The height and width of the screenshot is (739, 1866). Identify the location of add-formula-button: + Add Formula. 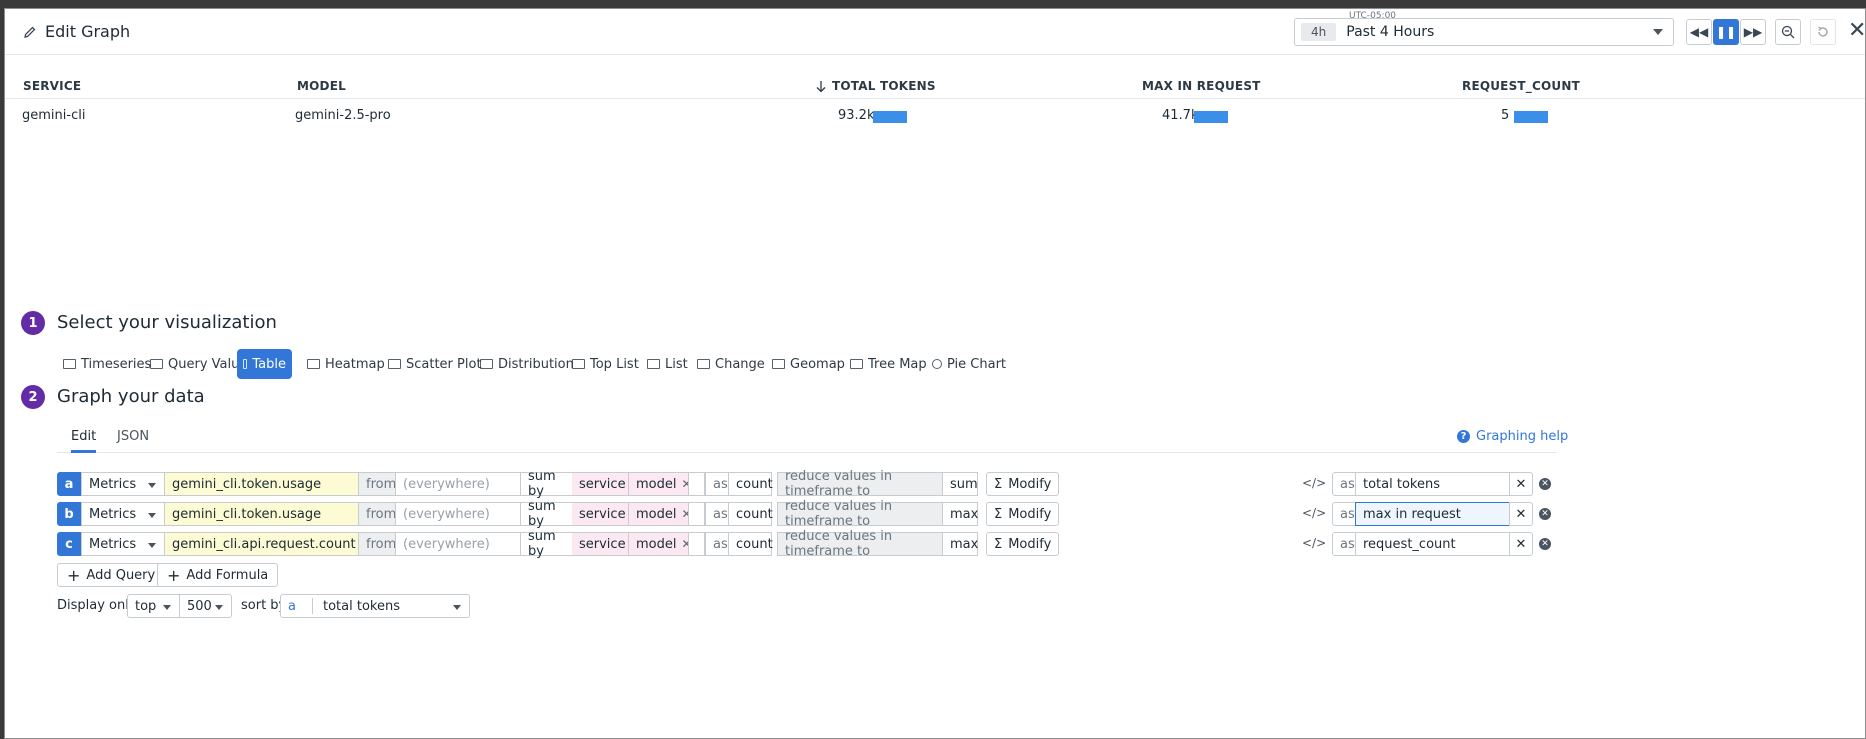
(218, 575).